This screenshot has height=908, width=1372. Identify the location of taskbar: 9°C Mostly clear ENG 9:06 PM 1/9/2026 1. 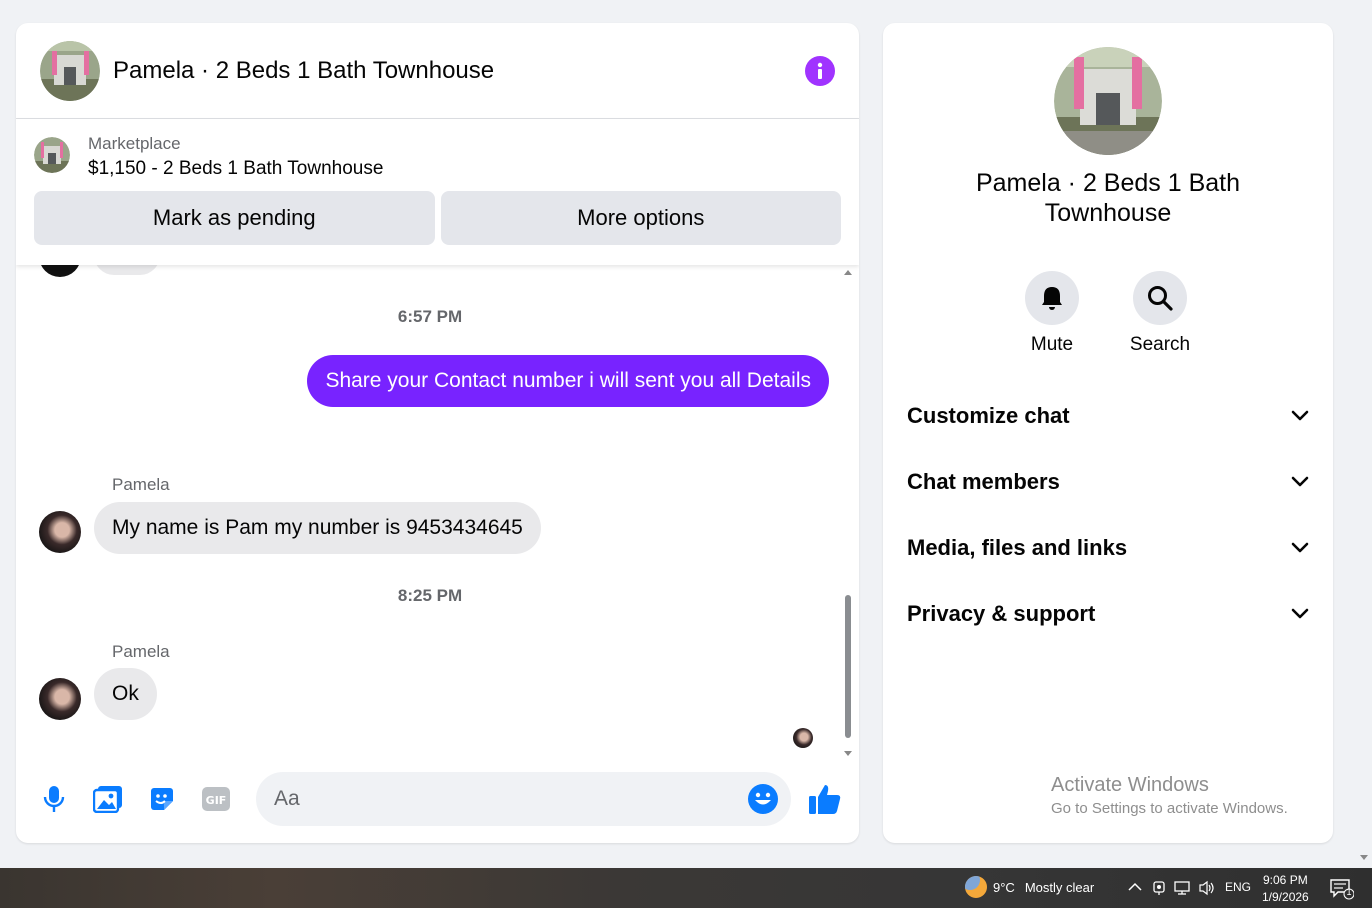
(686, 888).